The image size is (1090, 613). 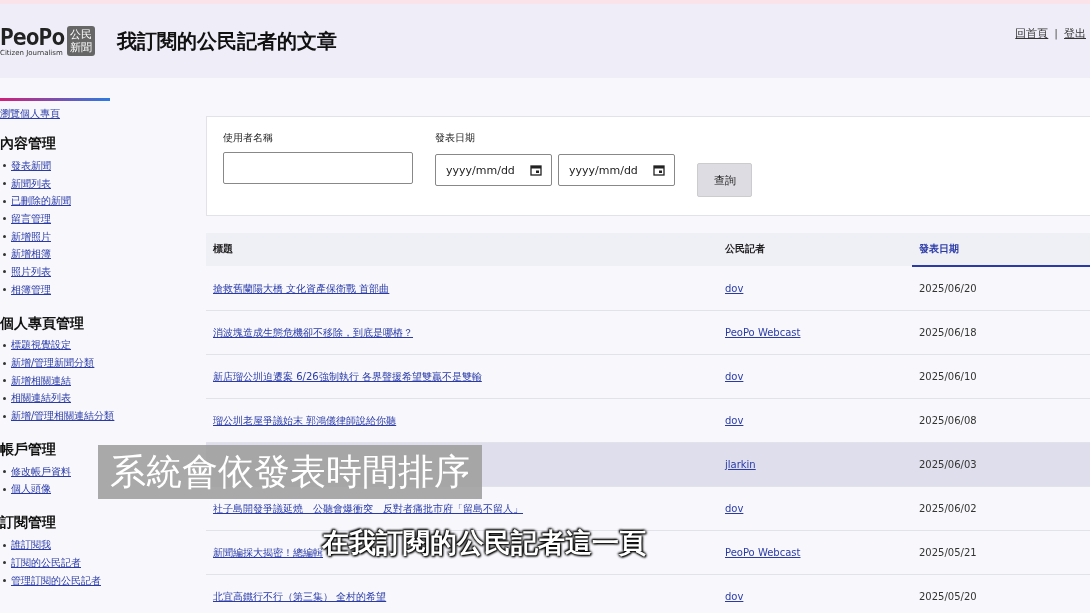 What do you see at coordinates (305, 420) in the screenshot?
I see `article-link: 瑠公圳老屋爭議始末 郭鴻儀律師說給你聽` at bounding box center [305, 420].